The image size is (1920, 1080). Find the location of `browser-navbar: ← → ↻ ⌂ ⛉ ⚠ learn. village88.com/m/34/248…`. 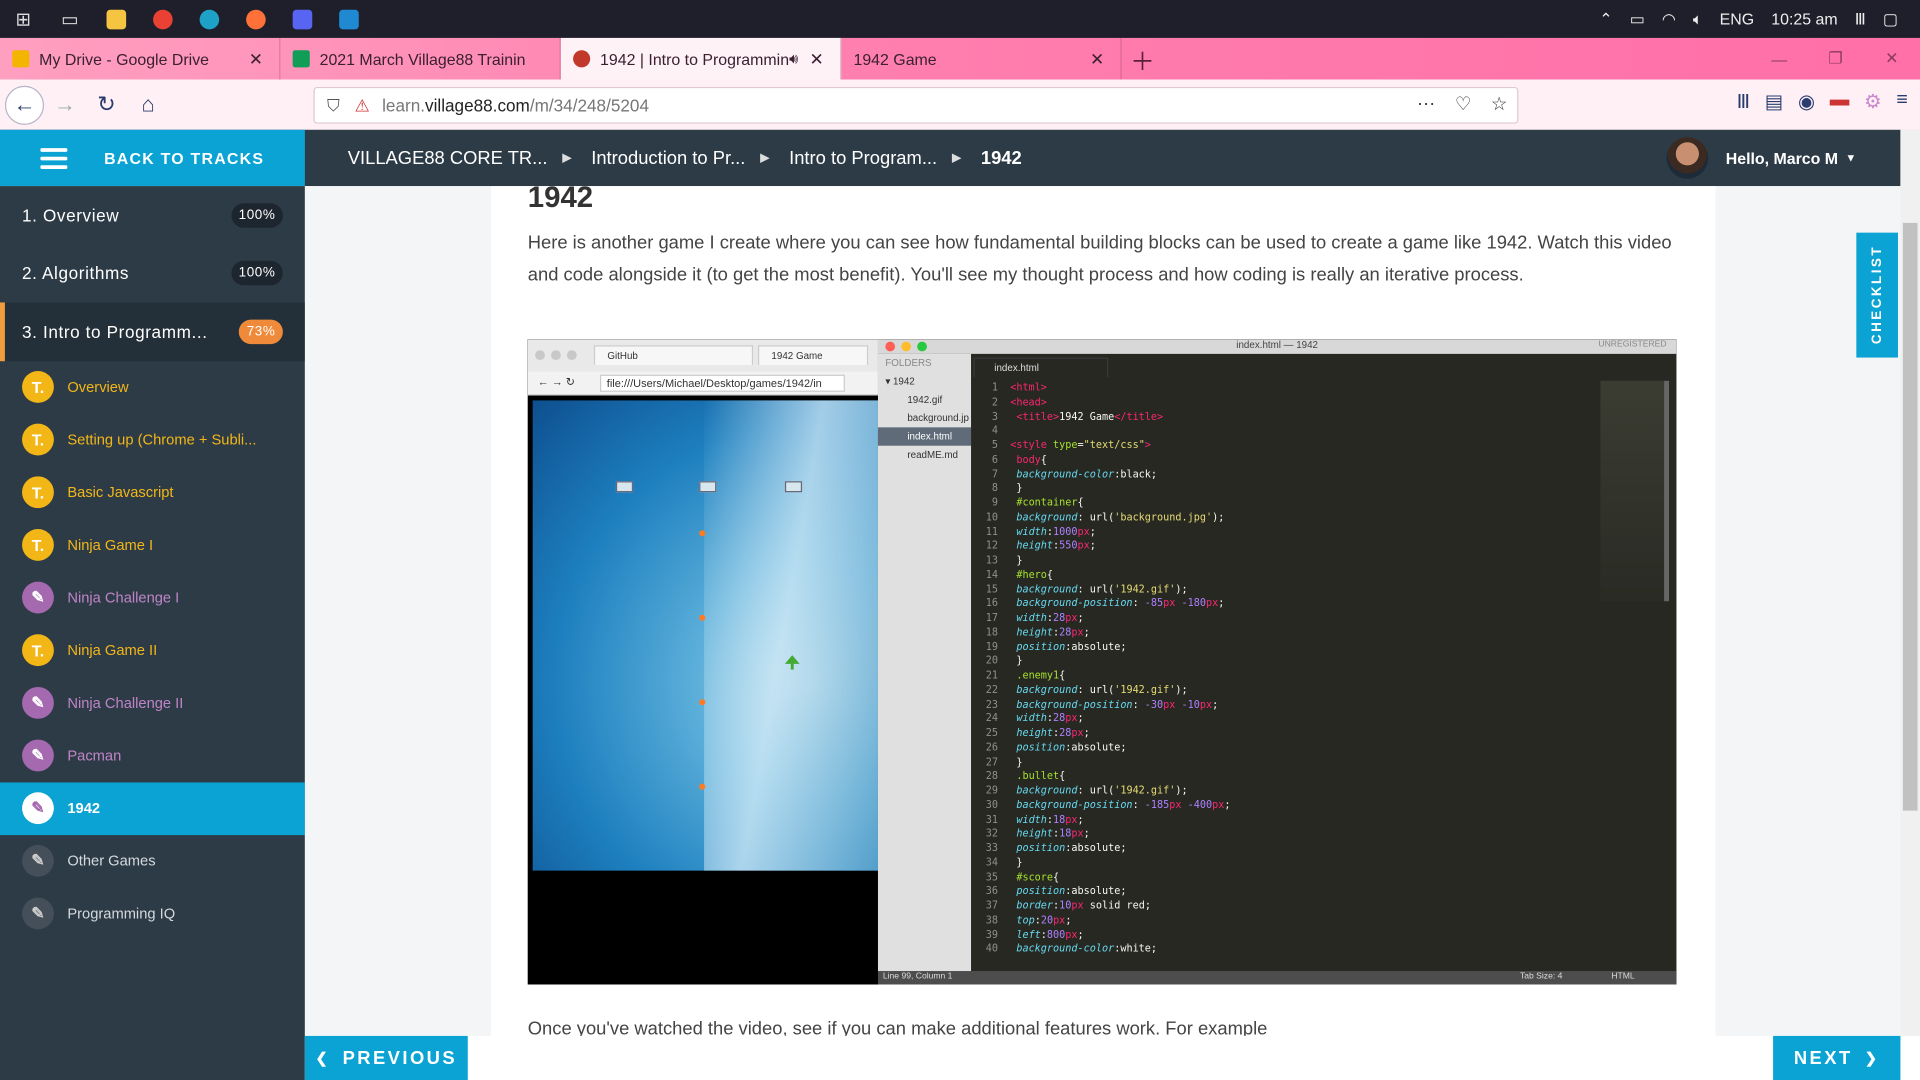

browser-navbar: ← → ↻ ⌂ ⛉ ⚠ learn. village88.com/m/34/248… is located at coordinates (960, 105).